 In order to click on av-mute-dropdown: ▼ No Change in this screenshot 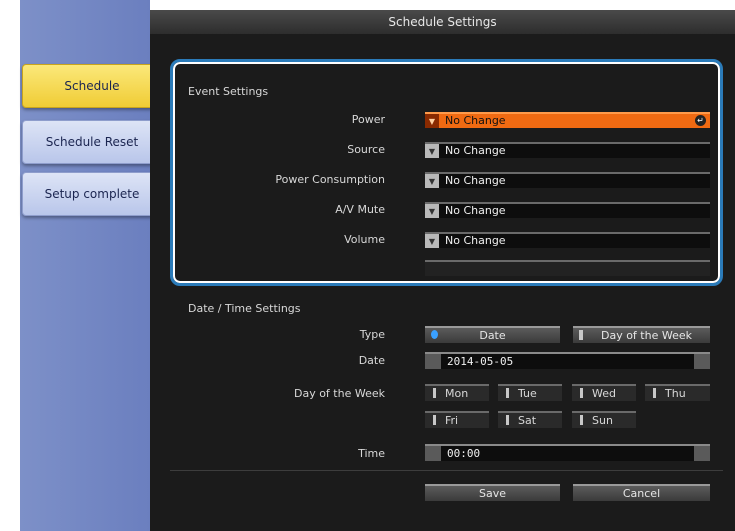, I will do `click(567, 210)`.